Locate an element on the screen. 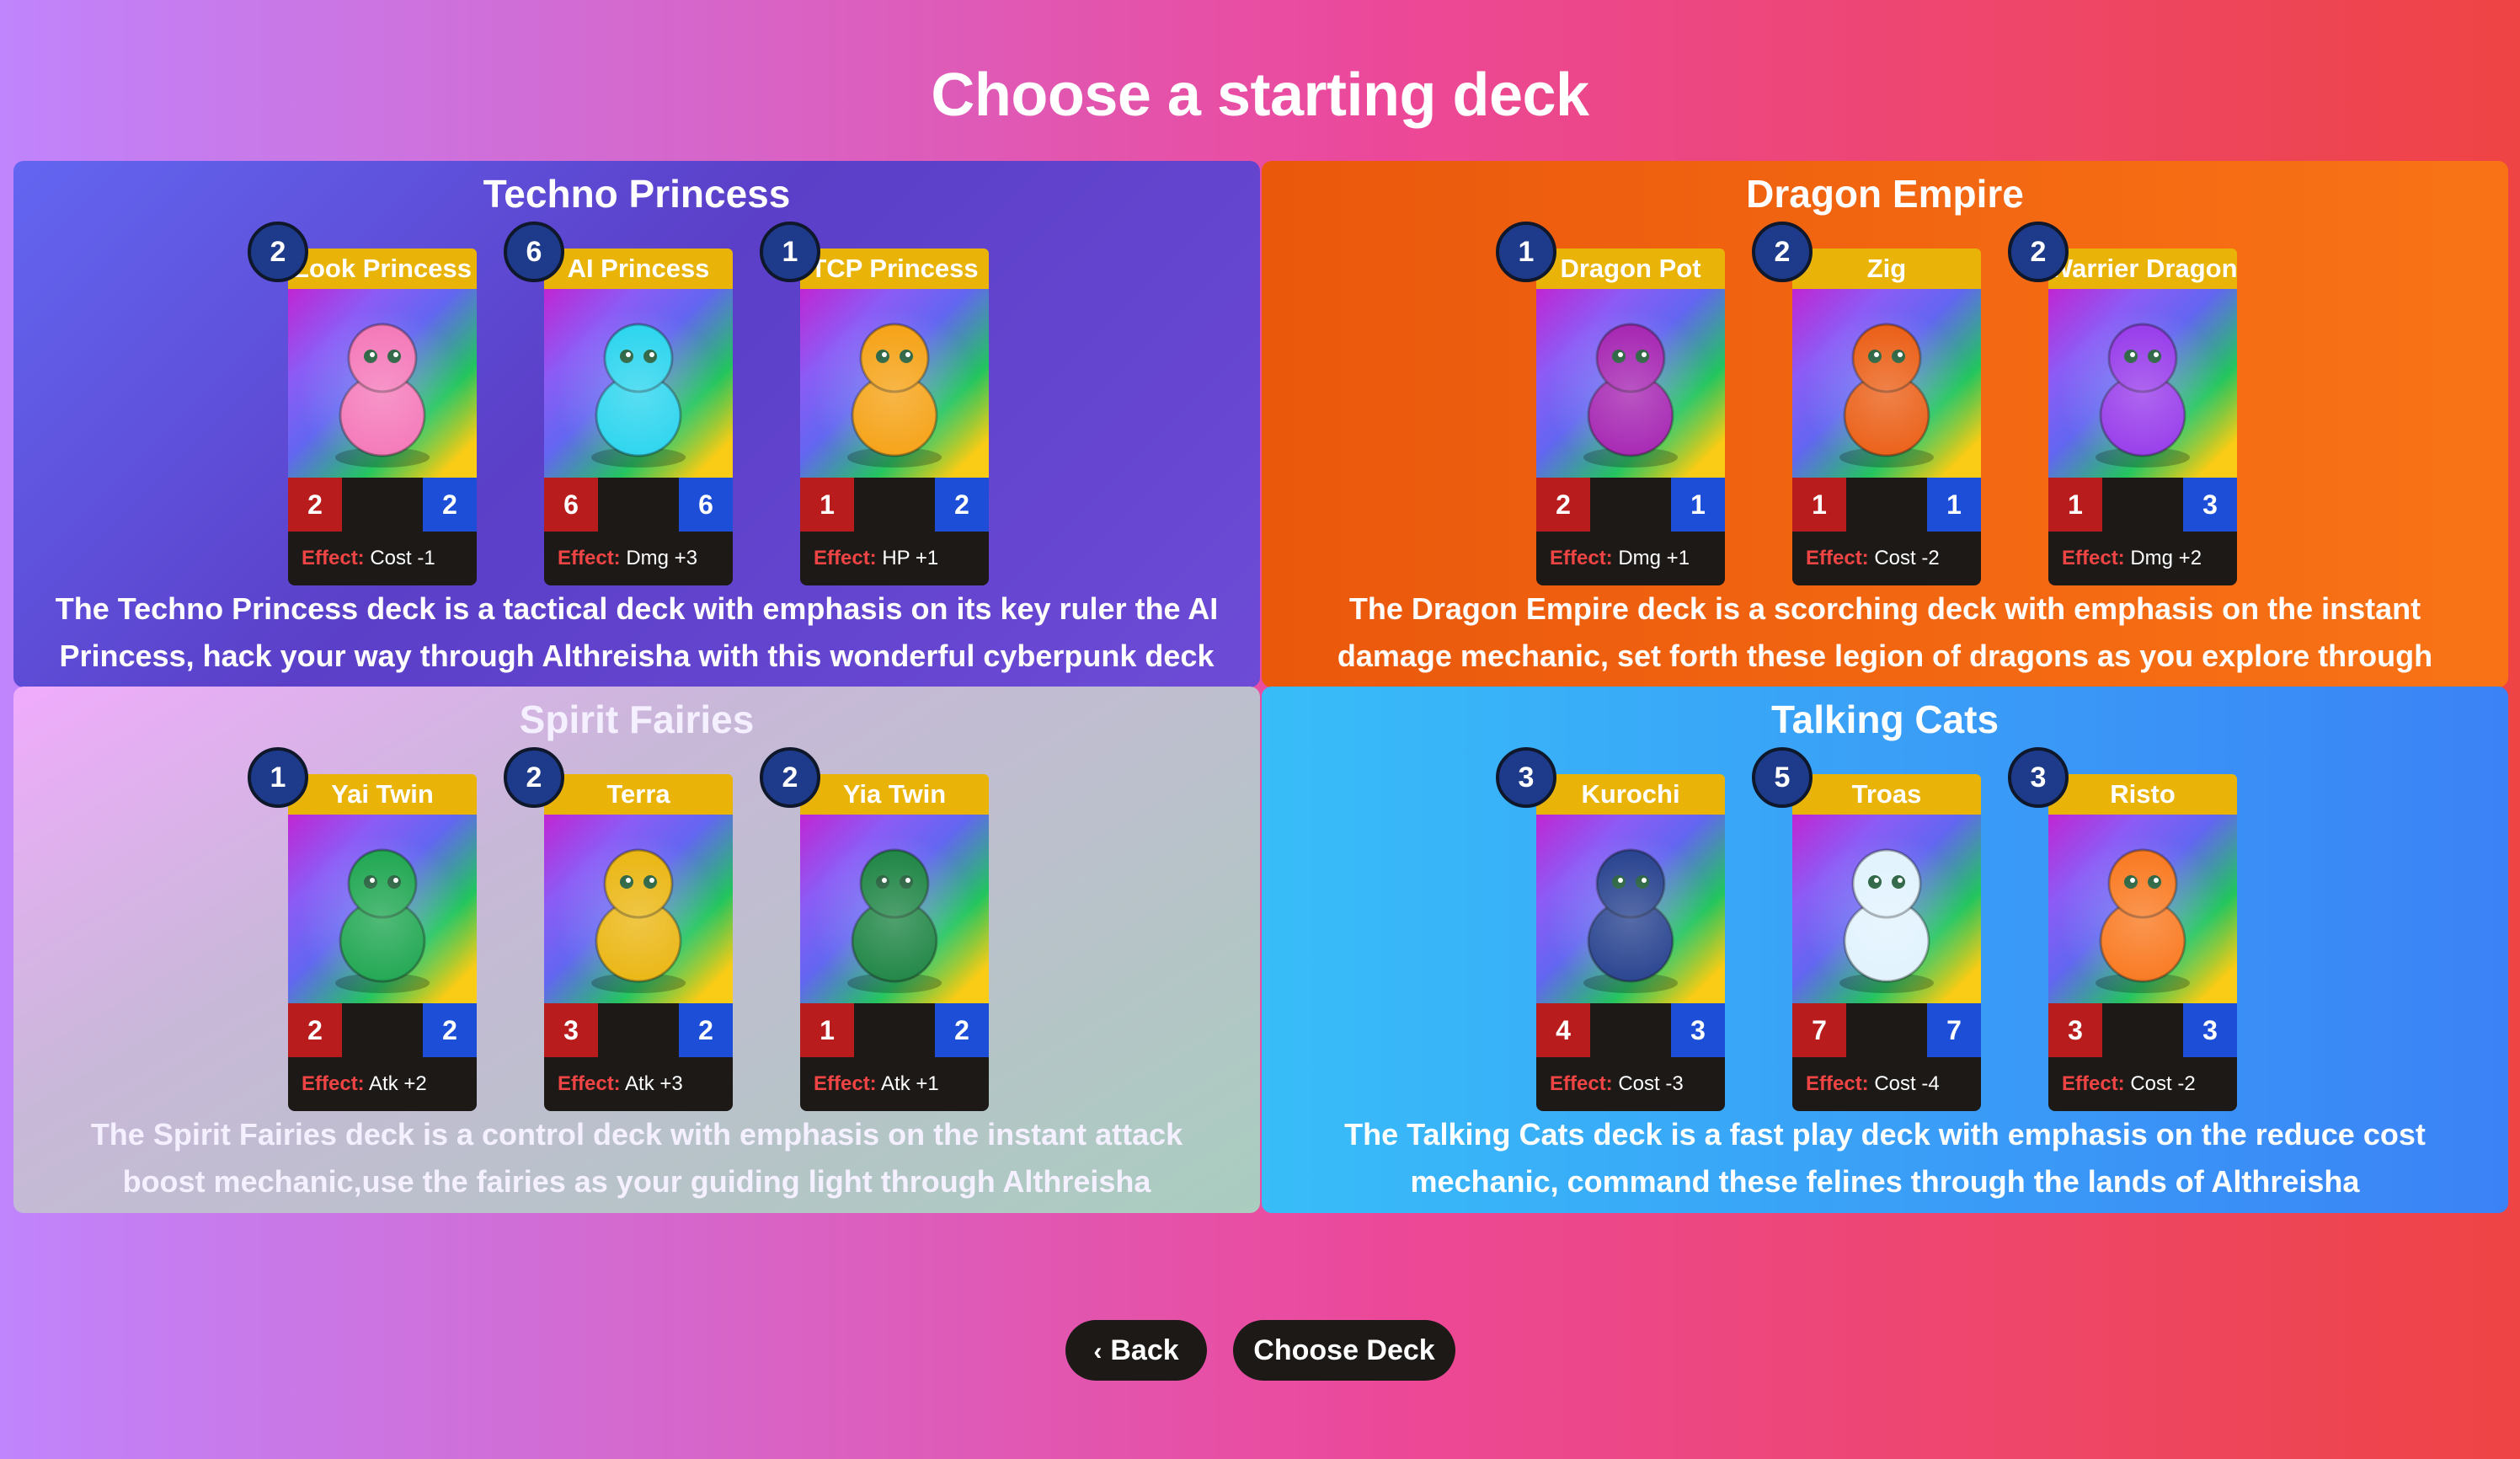 Image resolution: width=2520 pixels, height=1459 pixels. card-name: Kurochi is located at coordinates (1630, 794).